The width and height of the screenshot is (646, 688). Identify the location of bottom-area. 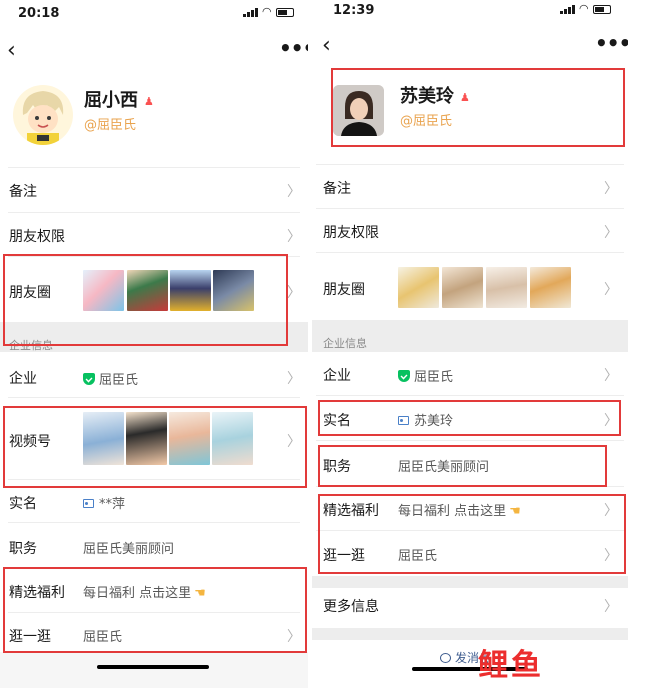
(154, 670).